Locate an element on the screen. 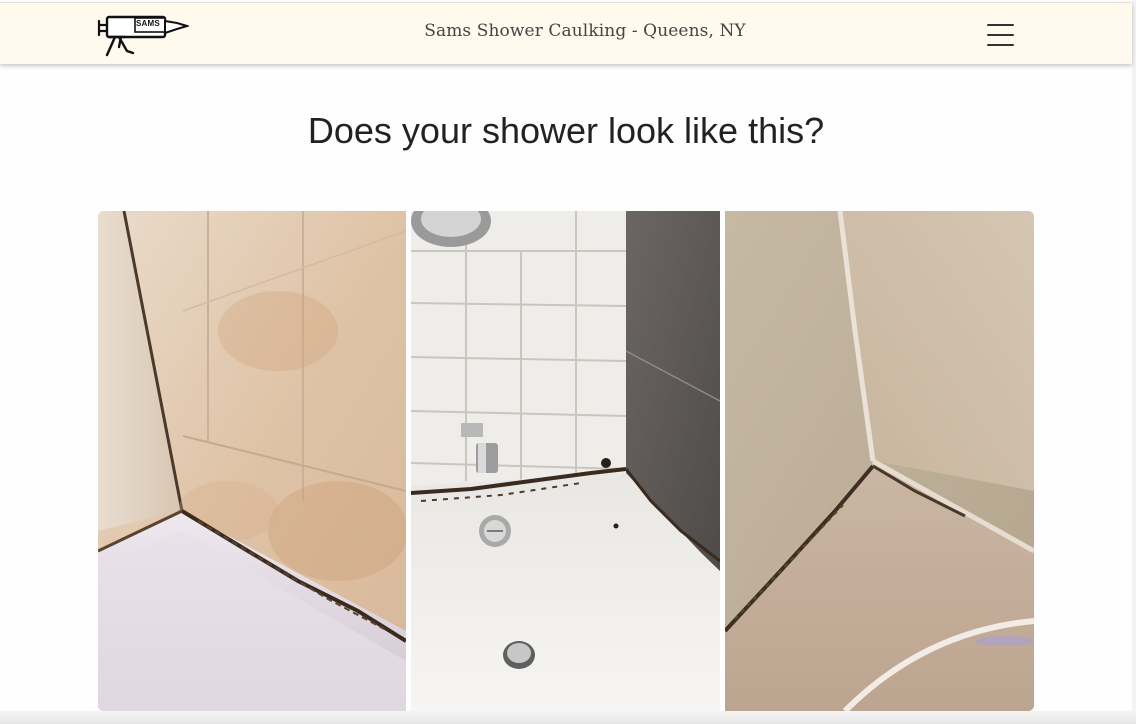 The width and height of the screenshot is (1136, 724). navbar: SAMS Sams Shower Caulking - Queens, NY is located at coordinates (566, 33).